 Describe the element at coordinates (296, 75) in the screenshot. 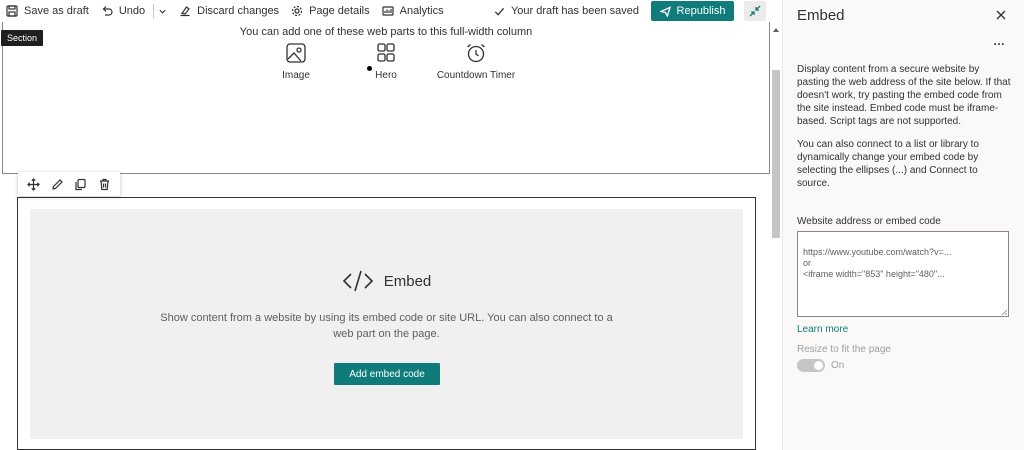

I see `toolbox-item-label: Image` at that location.